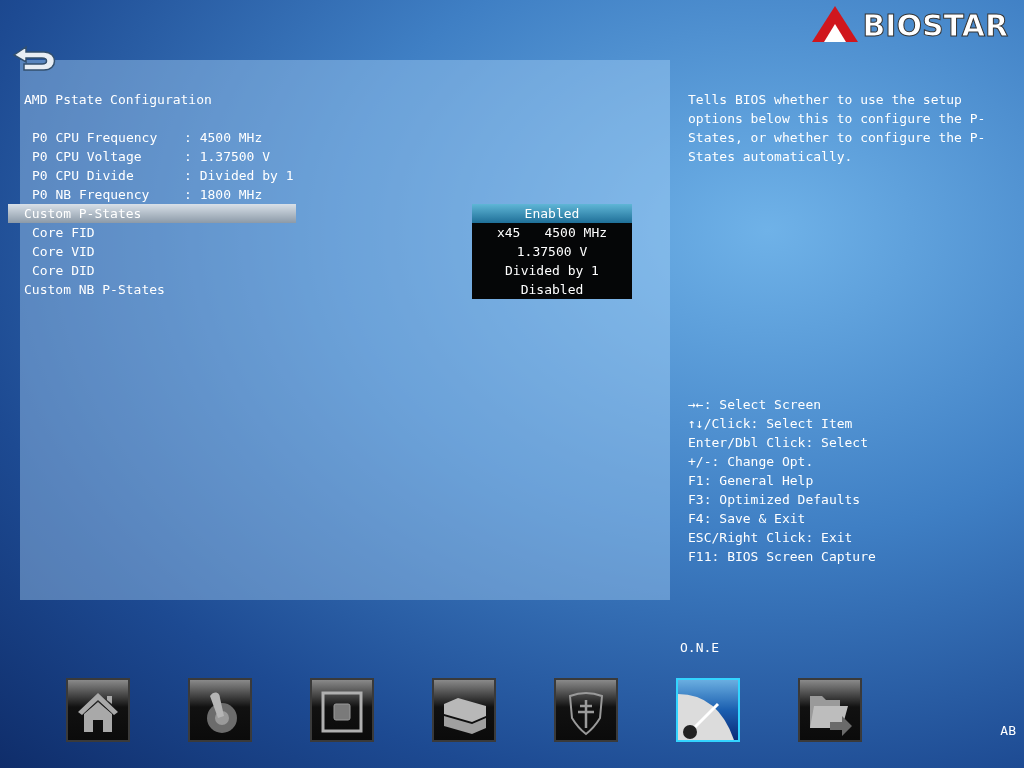 This screenshot has width=1024, height=768. I want to click on info-label: P0 CPU Divide, so click(83, 176).